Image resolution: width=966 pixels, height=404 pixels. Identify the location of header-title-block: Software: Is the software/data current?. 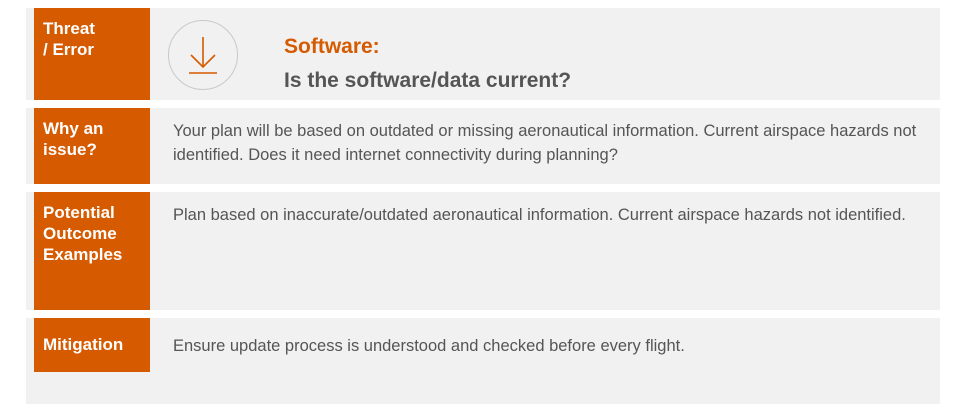
(427, 64).